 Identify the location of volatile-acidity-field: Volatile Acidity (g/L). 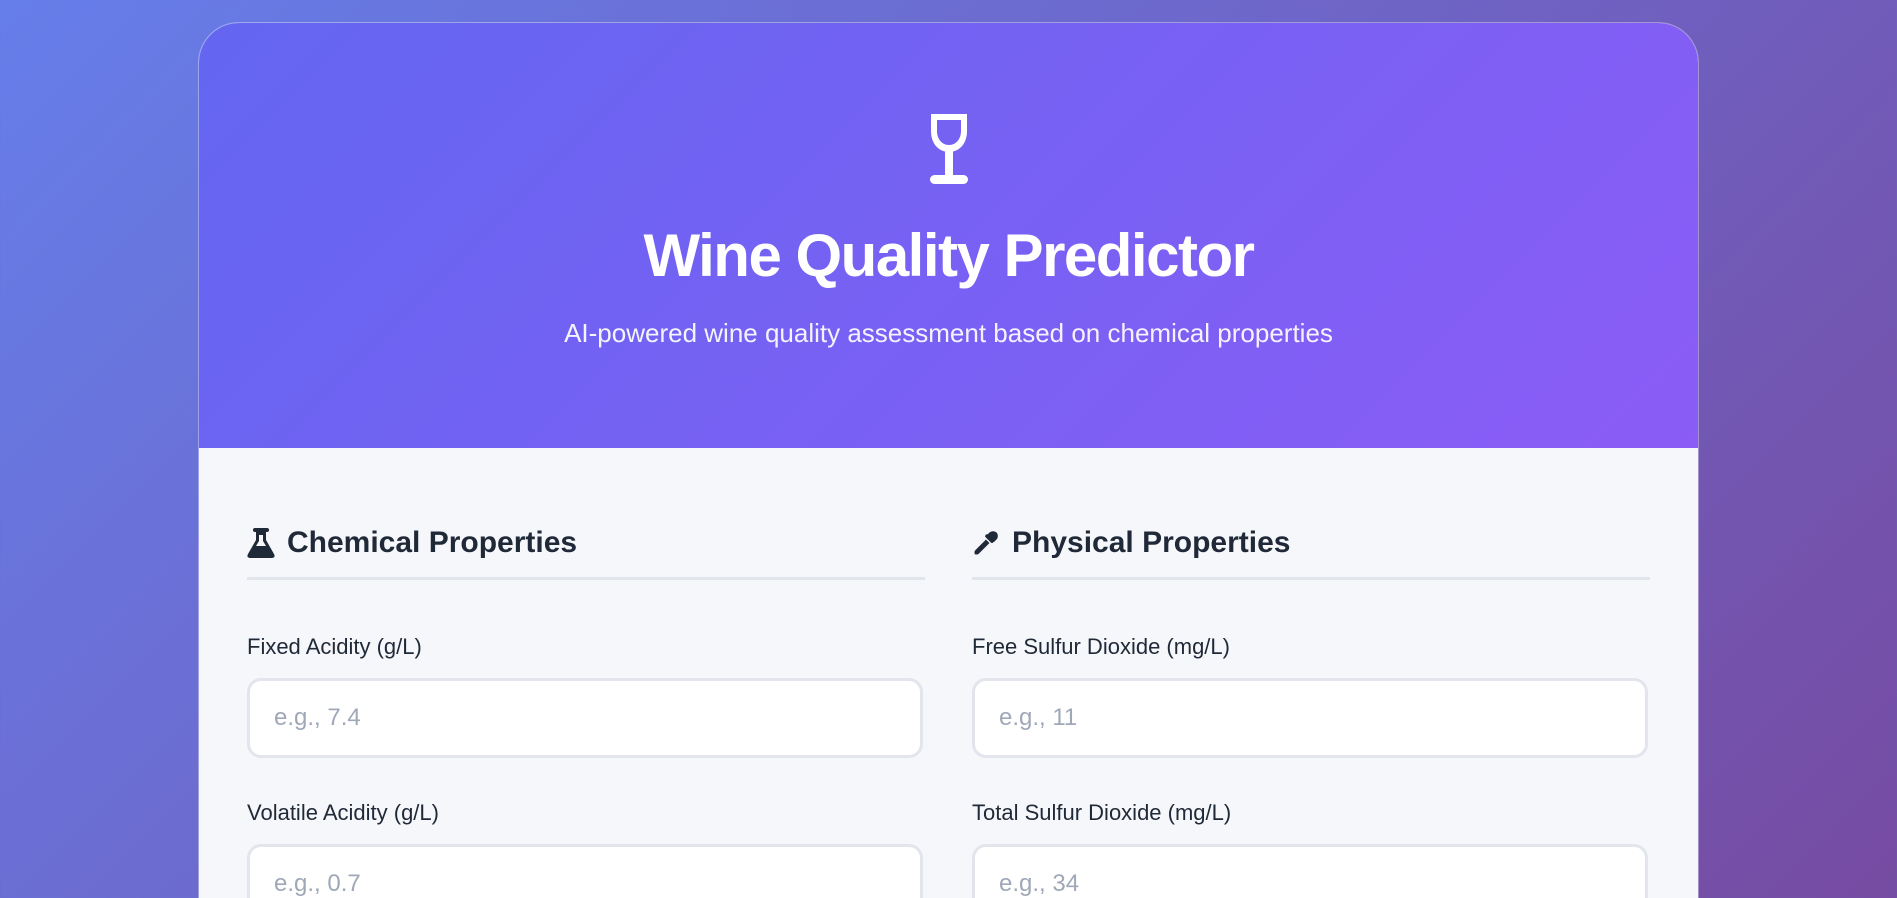
(586, 848).